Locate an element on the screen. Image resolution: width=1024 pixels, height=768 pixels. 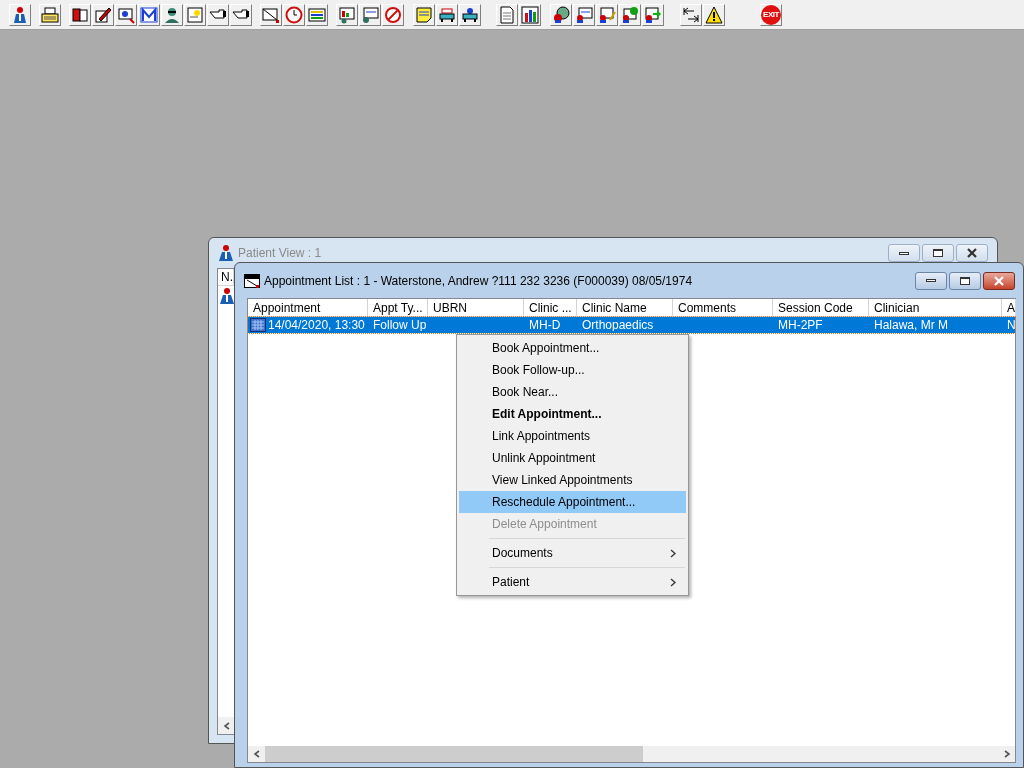
card-arrow-icon is located at coordinates (653, 14).